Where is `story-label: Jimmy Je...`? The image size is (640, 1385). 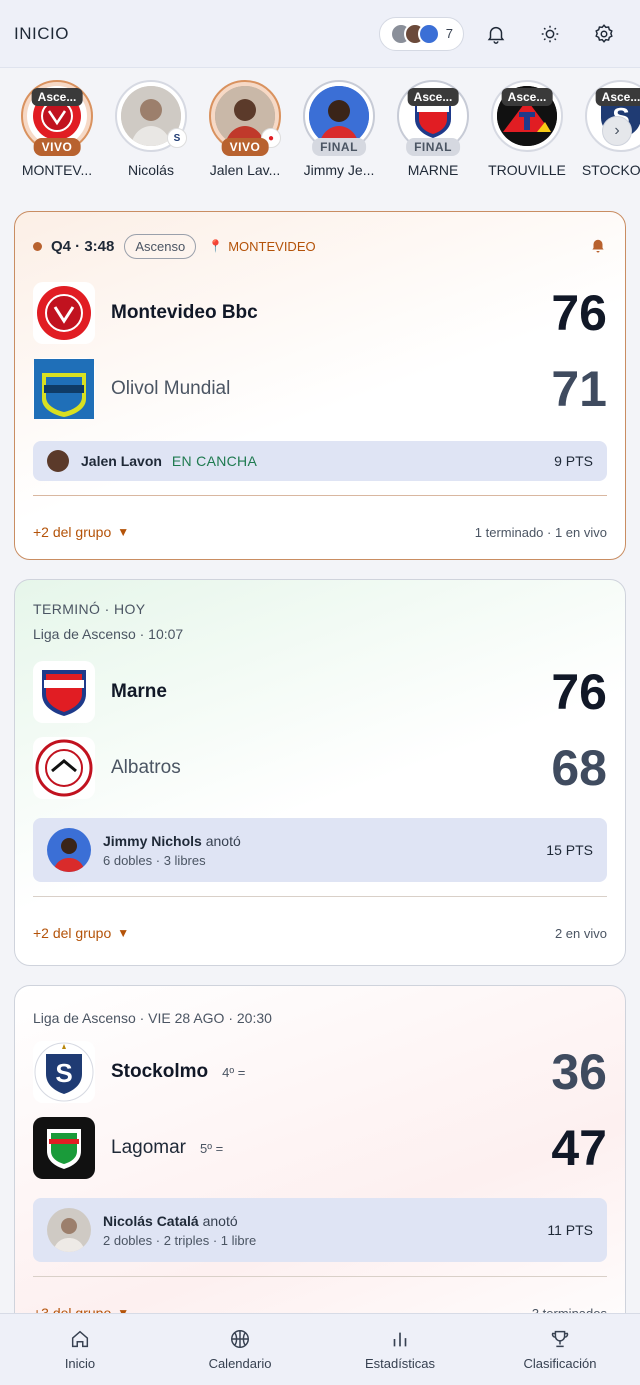 story-label: Jimmy Je... is located at coordinates (339, 170).